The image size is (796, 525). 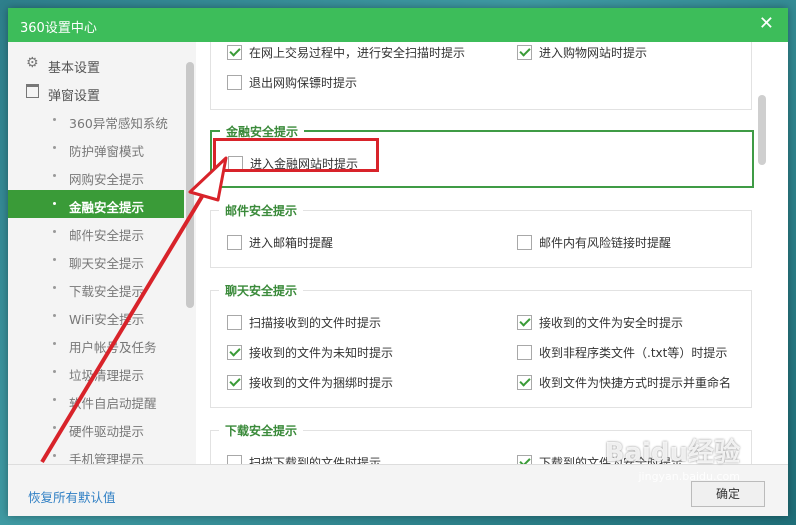 What do you see at coordinates (762, 130) in the screenshot?
I see `content-scrollbar` at bounding box center [762, 130].